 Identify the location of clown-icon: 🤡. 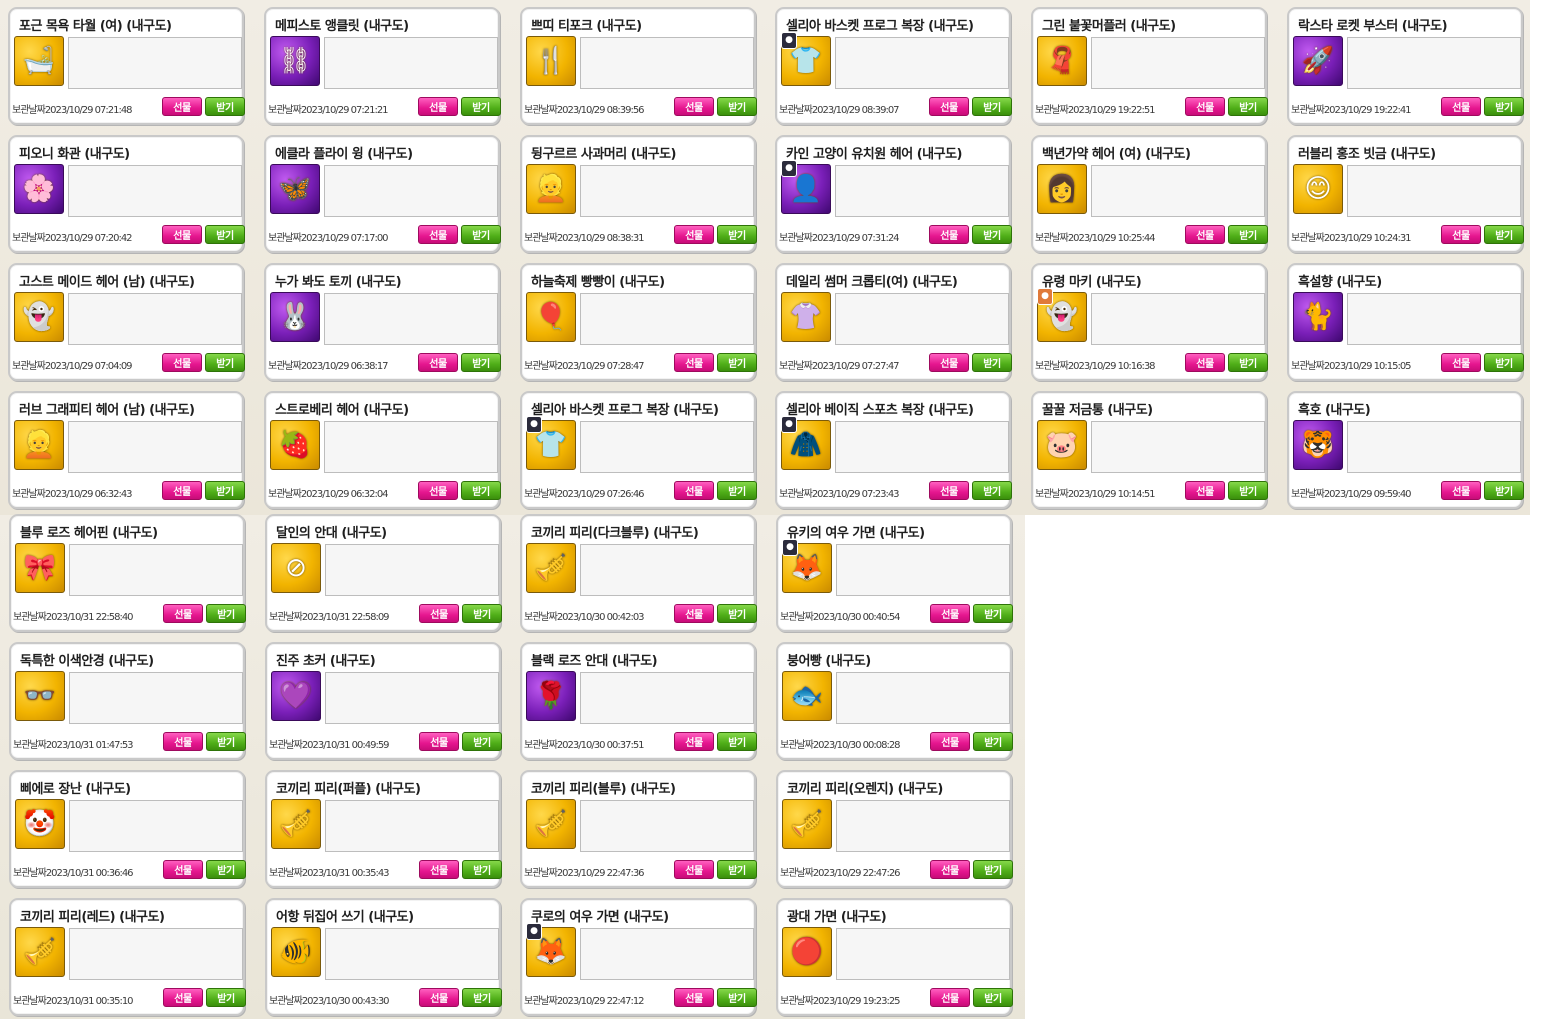
(40, 824).